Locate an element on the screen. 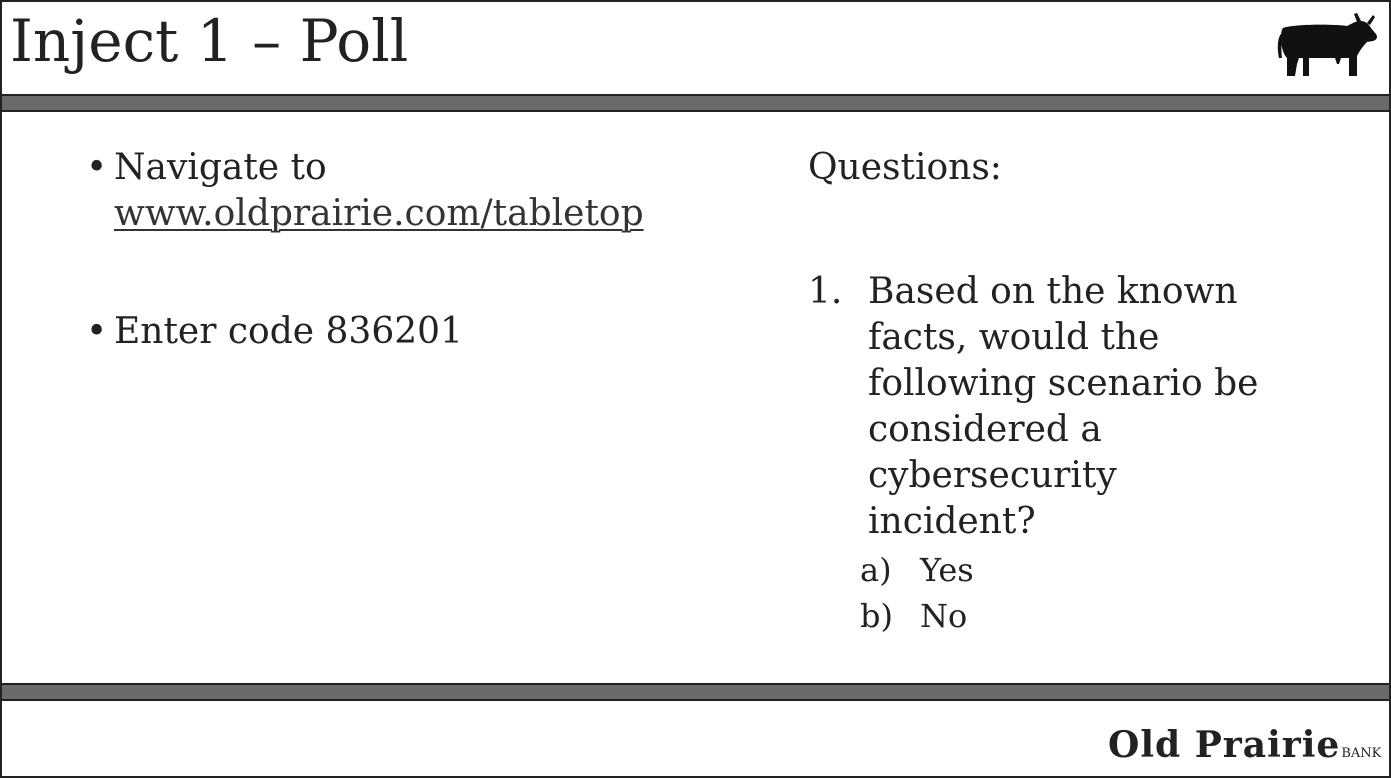  cow-icon is located at coordinates (1327, 44).